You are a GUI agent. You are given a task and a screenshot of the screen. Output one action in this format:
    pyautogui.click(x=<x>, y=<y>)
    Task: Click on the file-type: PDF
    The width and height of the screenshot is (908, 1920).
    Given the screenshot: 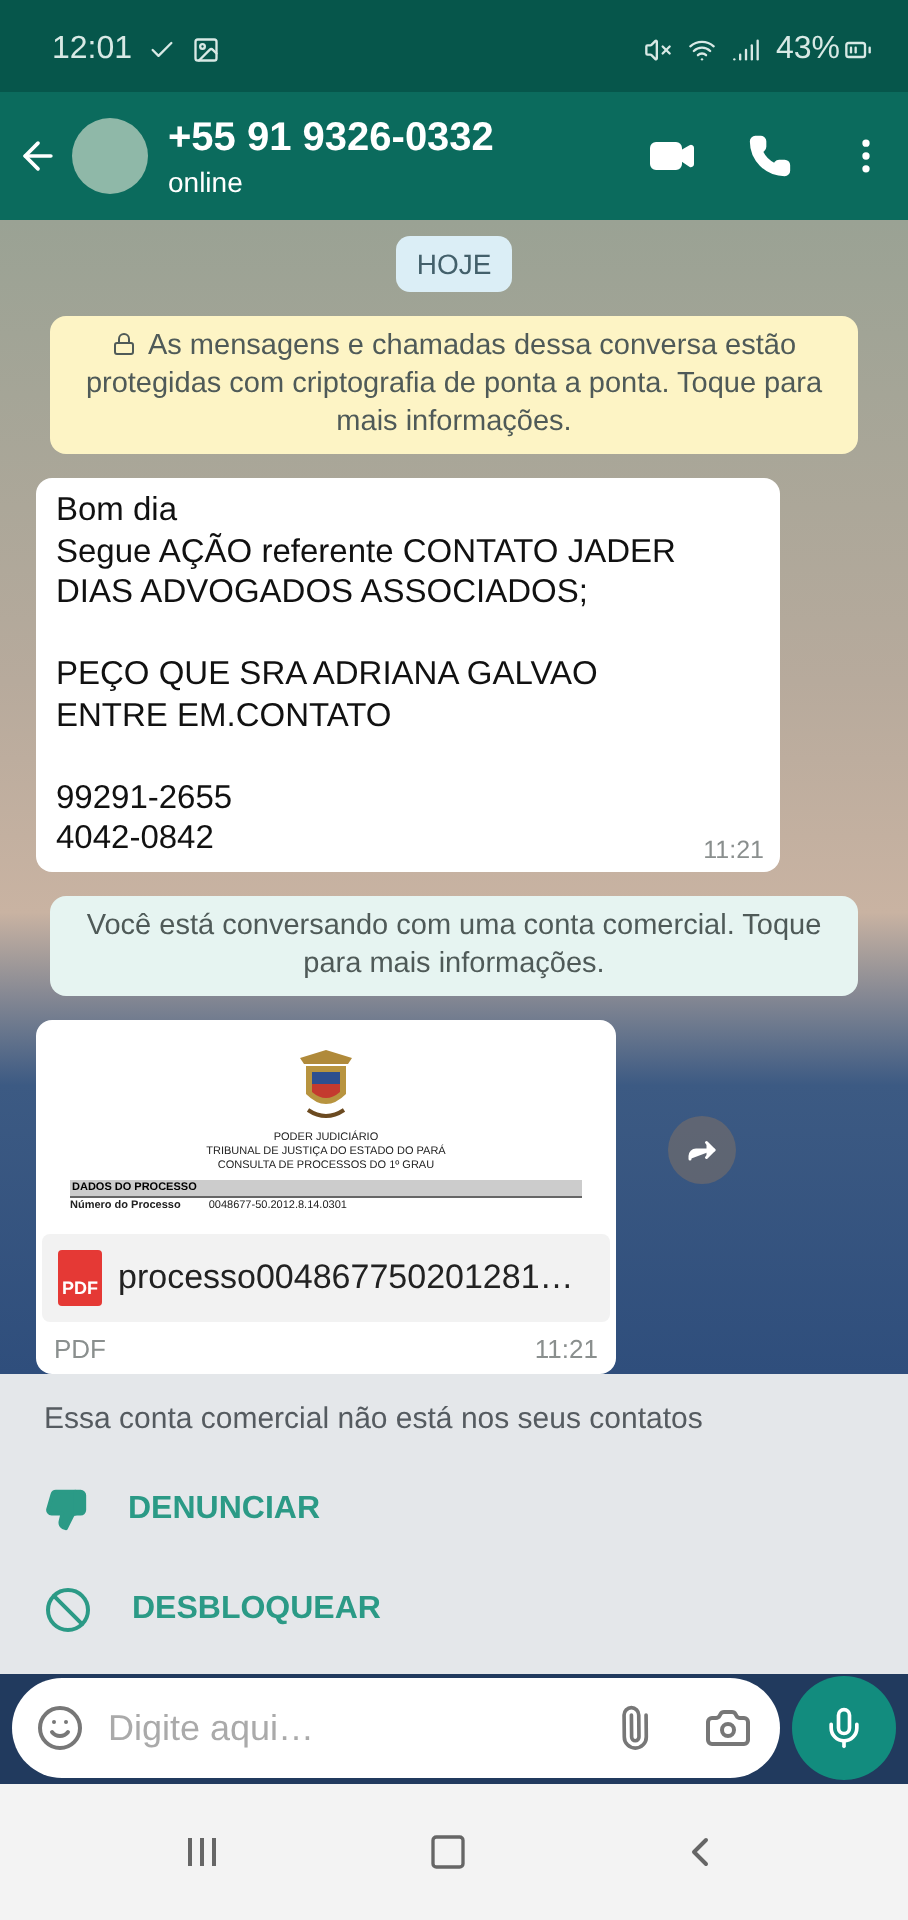 What is the action you would take?
    pyautogui.click(x=80, y=1348)
    